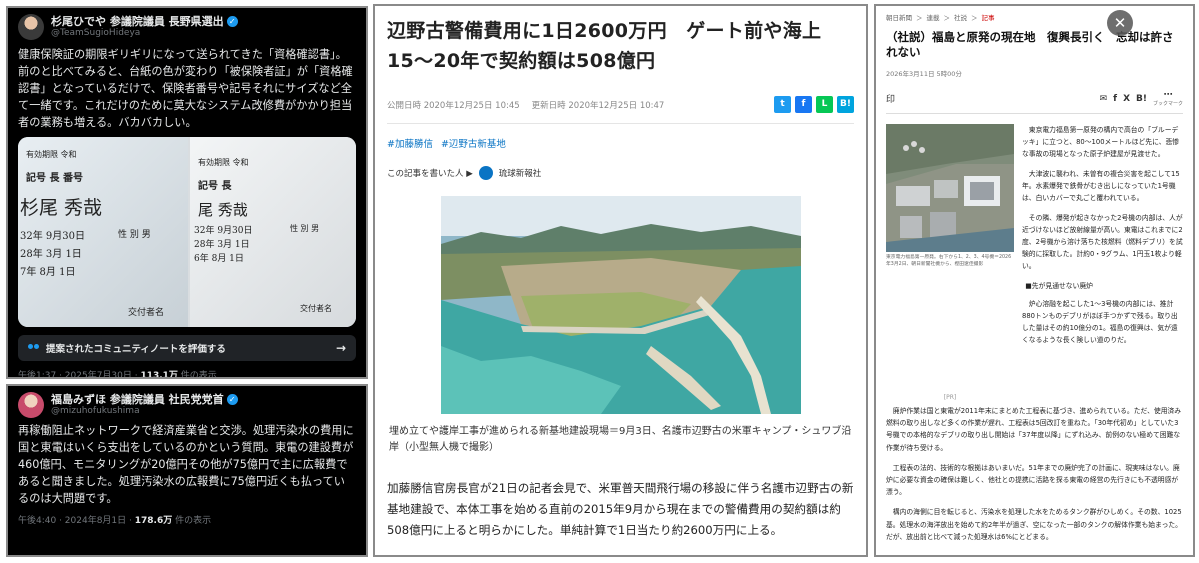 This screenshot has height=563, width=1199. What do you see at coordinates (782, 104) in the screenshot?
I see `twitter-share-icon: t` at bounding box center [782, 104].